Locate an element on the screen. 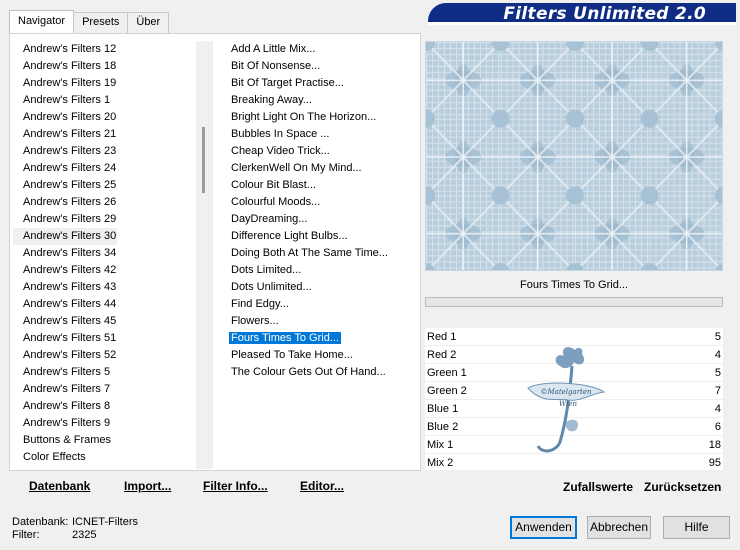 The width and height of the screenshot is (740, 550). category-item: Andrew's Filters 24 is located at coordinates (104, 168).